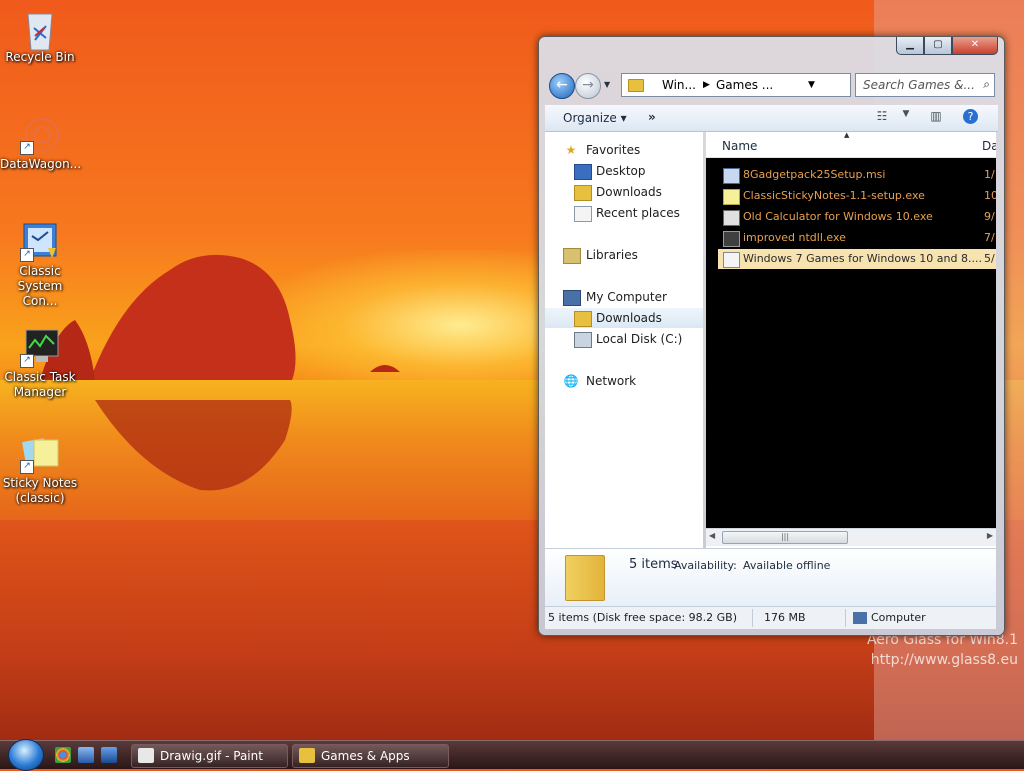 The image size is (1024, 771). What do you see at coordinates (40, 57) in the screenshot?
I see `desktop-icon-label: Recycle Bin` at bounding box center [40, 57].